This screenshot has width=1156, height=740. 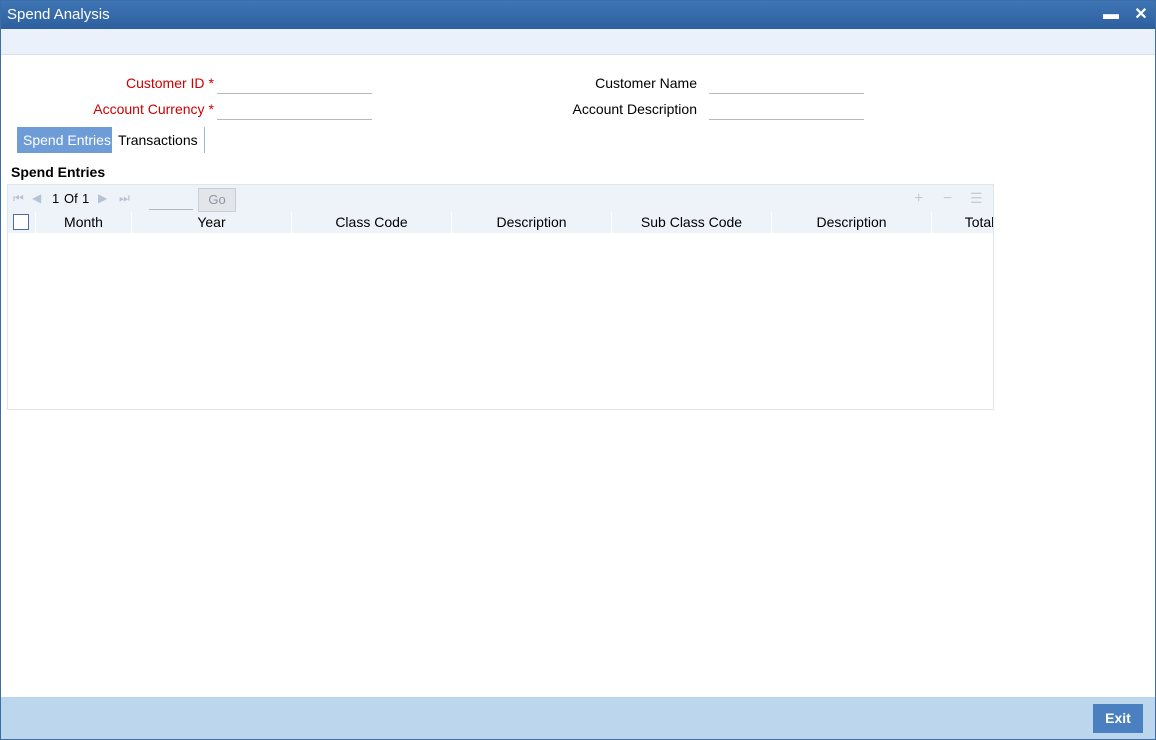 What do you see at coordinates (532, 222) in the screenshot?
I see `col-description: Description` at bounding box center [532, 222].